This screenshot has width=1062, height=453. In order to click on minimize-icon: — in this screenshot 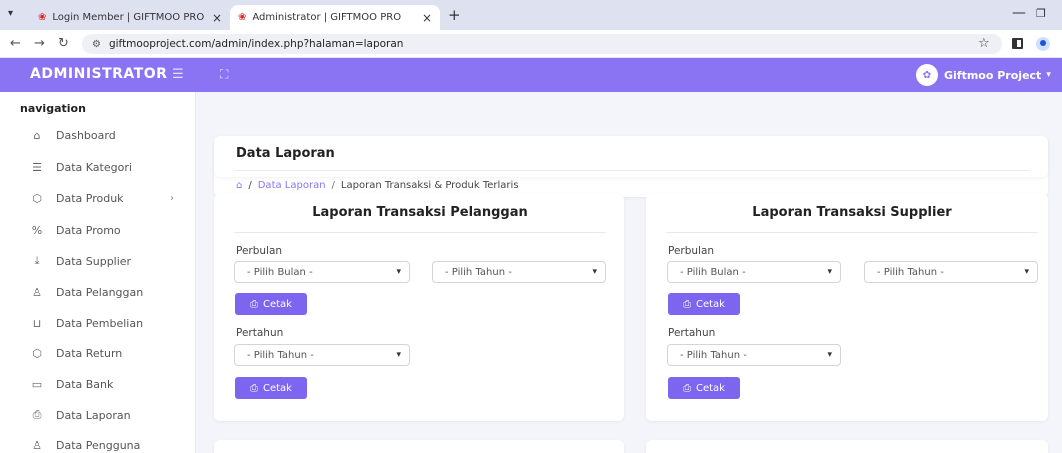, I will do `click(1019, 13)`.